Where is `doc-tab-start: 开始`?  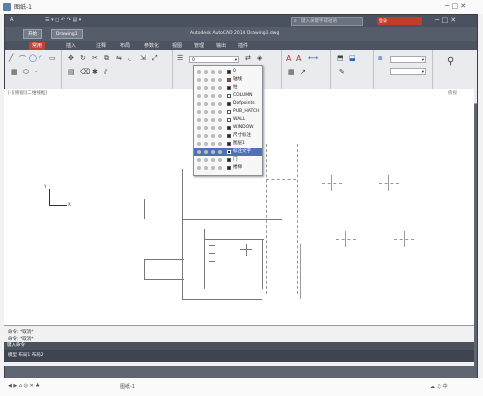 doc-tab-start: 开始 is located at coordinates (32, 34).